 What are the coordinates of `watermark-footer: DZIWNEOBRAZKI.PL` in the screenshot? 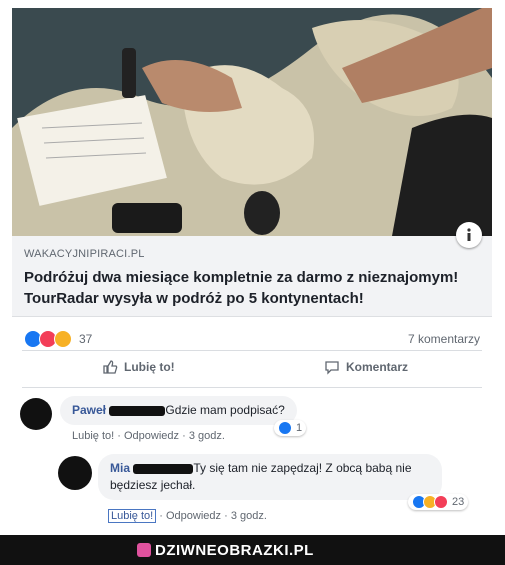 It's located at (252, 550).